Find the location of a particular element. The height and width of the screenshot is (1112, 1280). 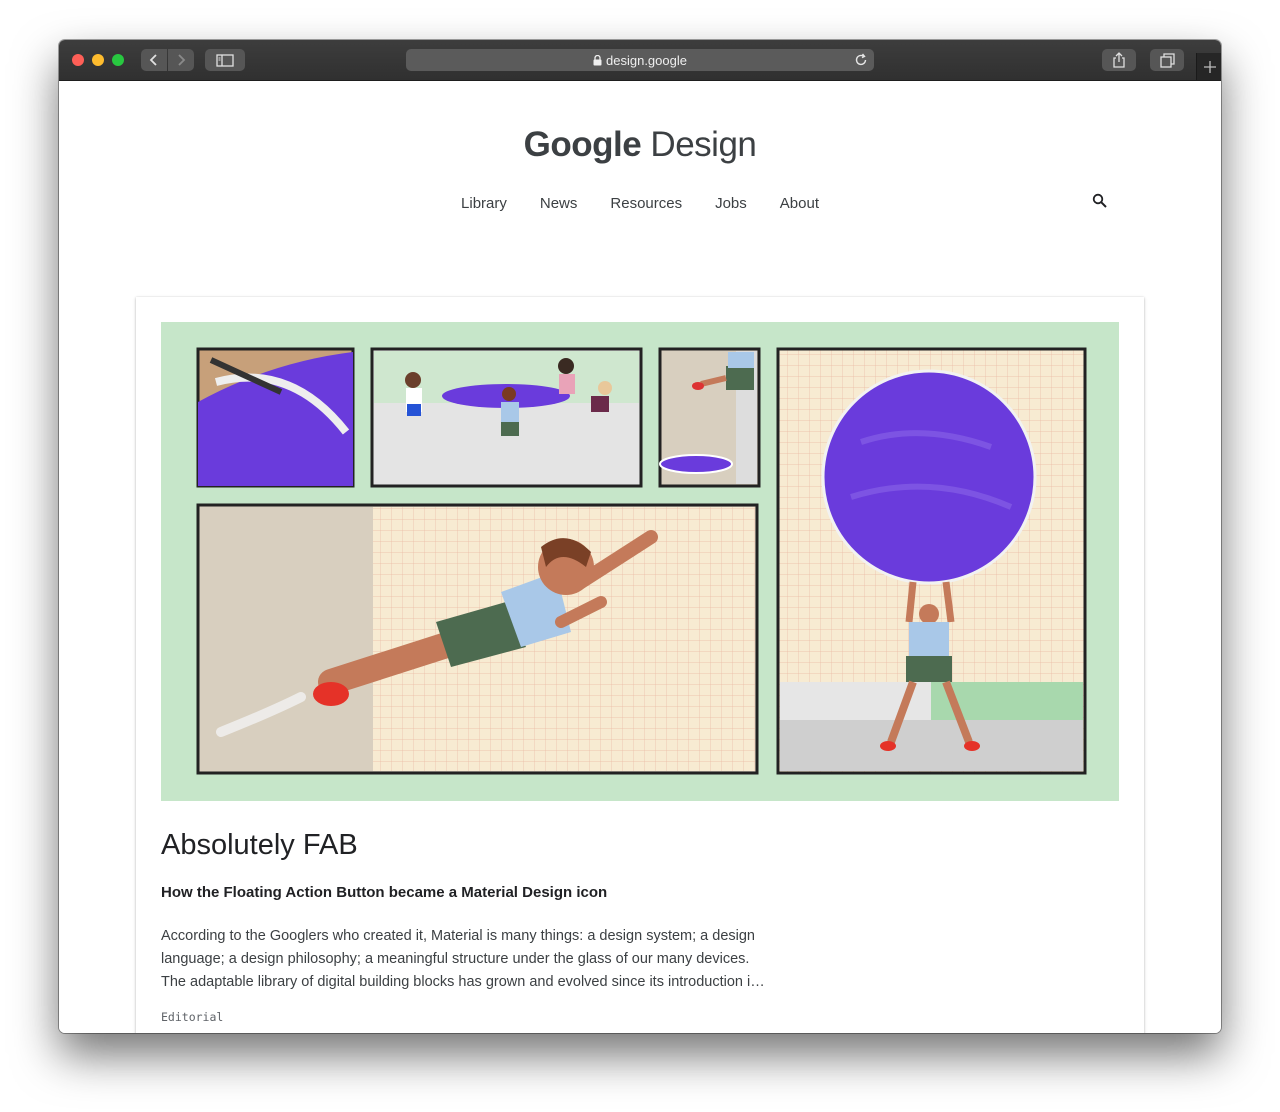

plus-icon is located at coordinates (1209, 66).